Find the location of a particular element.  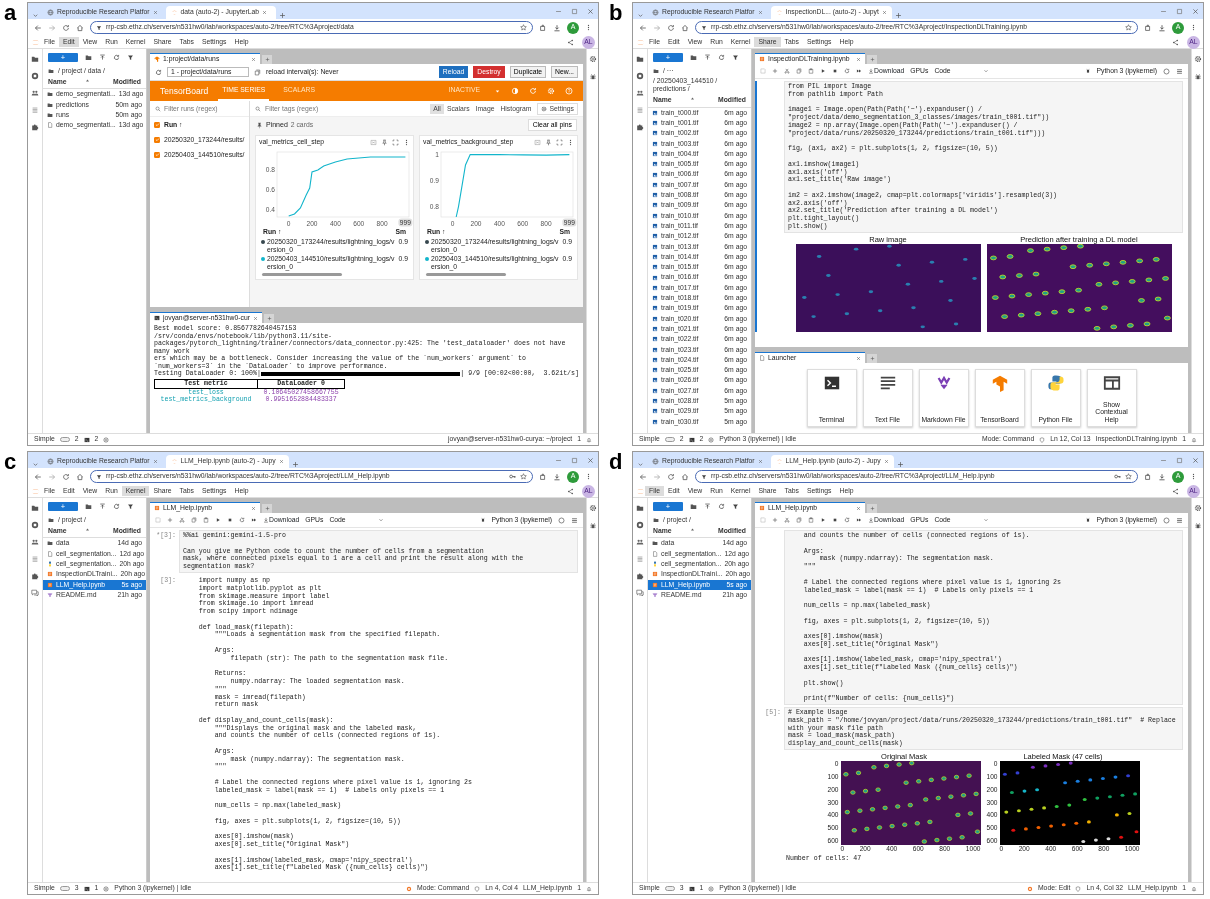

checkbox is located at coordinates (157, 139).